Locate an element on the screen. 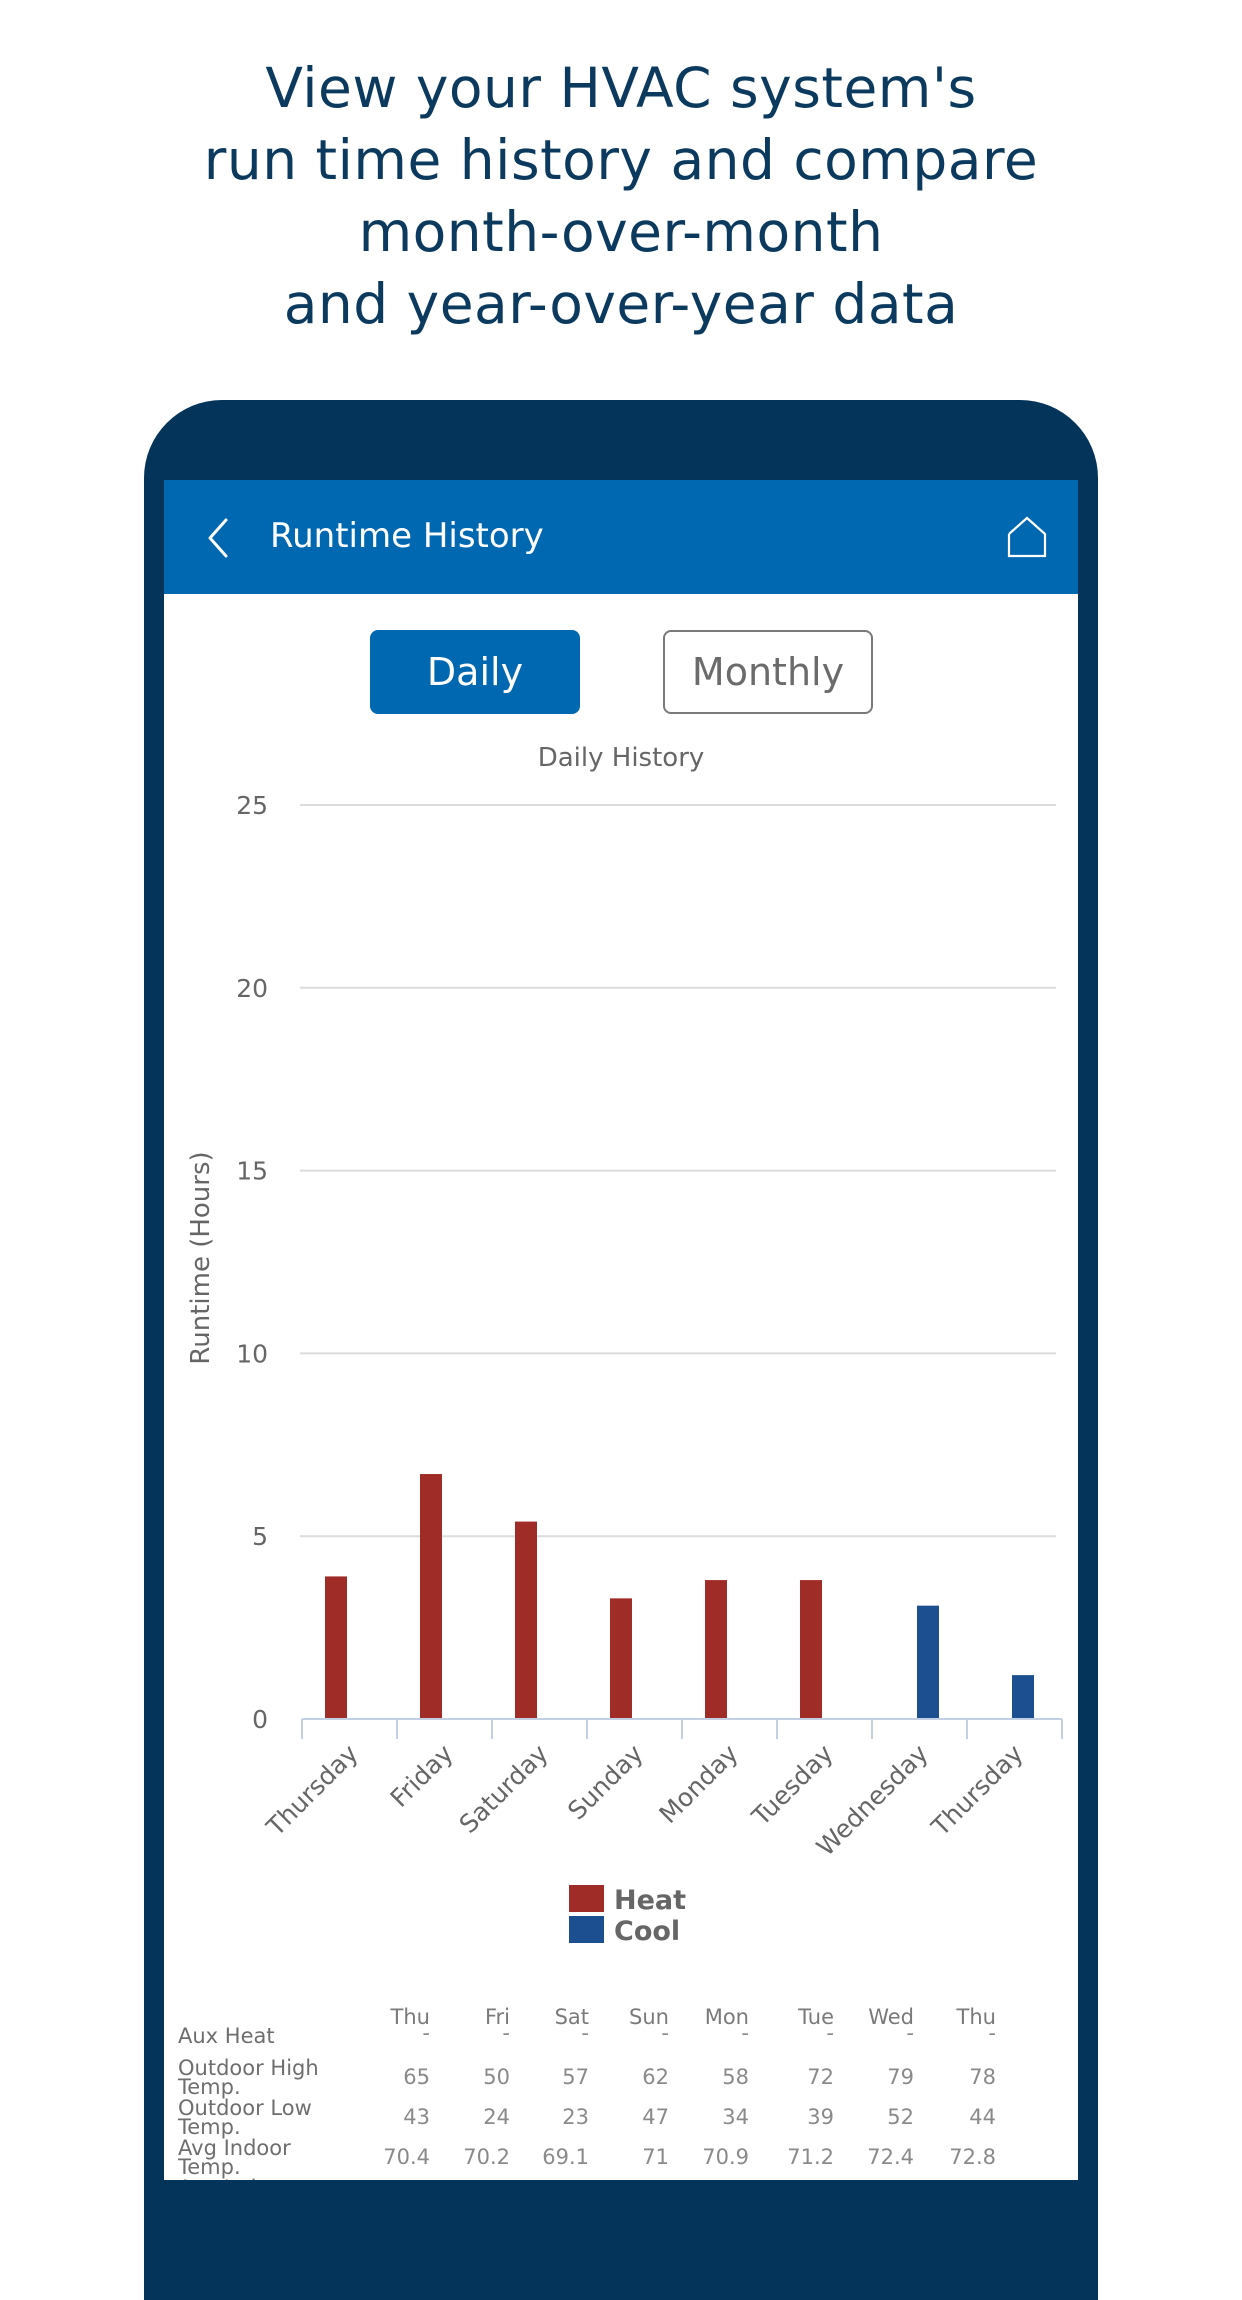  table-cell: 69.1 is located at coordinates (565, 2157).